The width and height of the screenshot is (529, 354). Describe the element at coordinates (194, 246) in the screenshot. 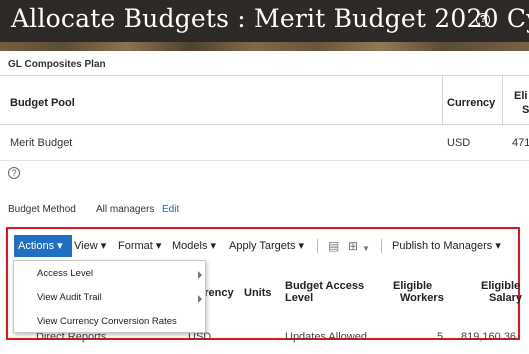

I see `models-menu-button: Models ▾` at that location.